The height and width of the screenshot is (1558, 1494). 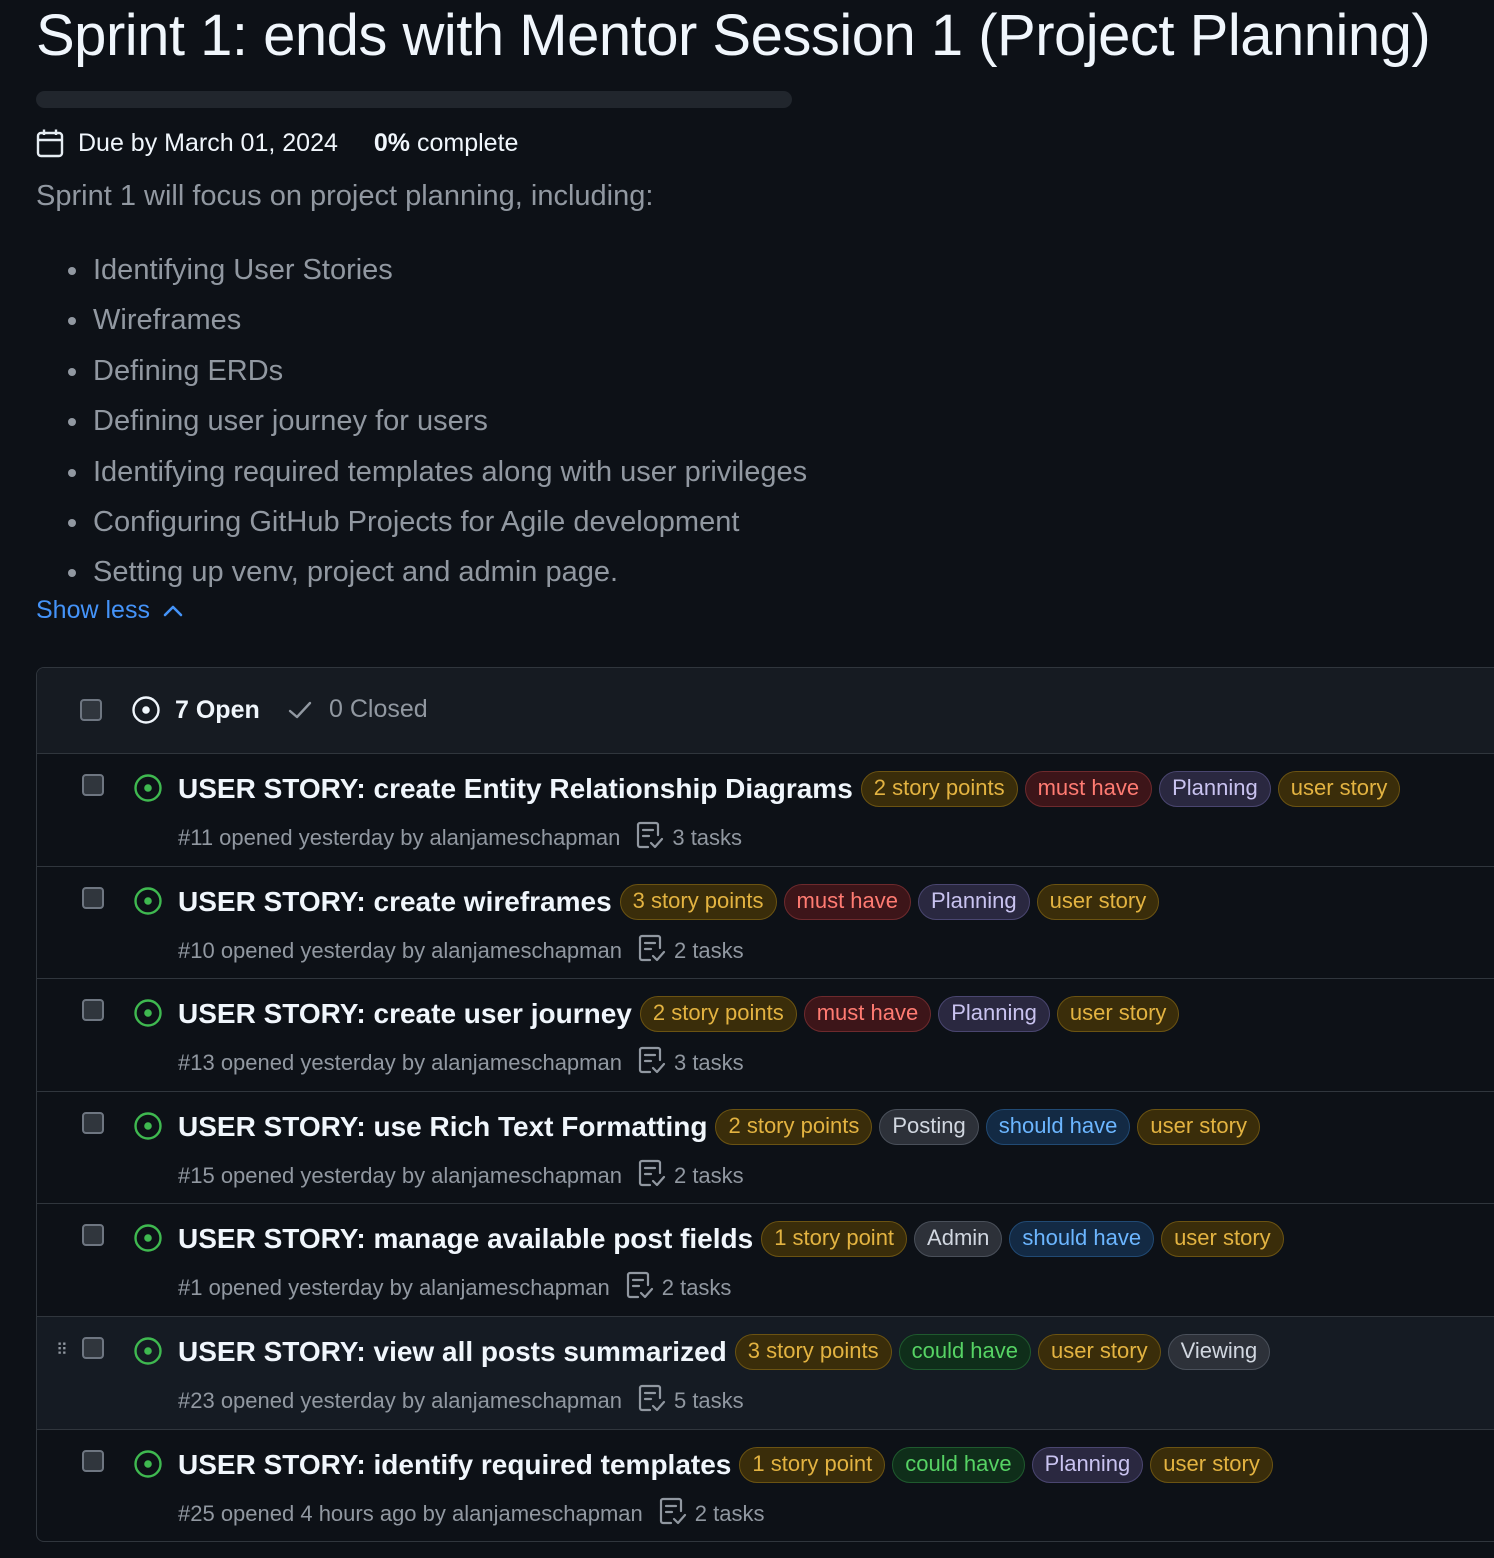 I want to click on issue-title-link: USER STORY: view all posts summarized, so click(x=452, y=1352).